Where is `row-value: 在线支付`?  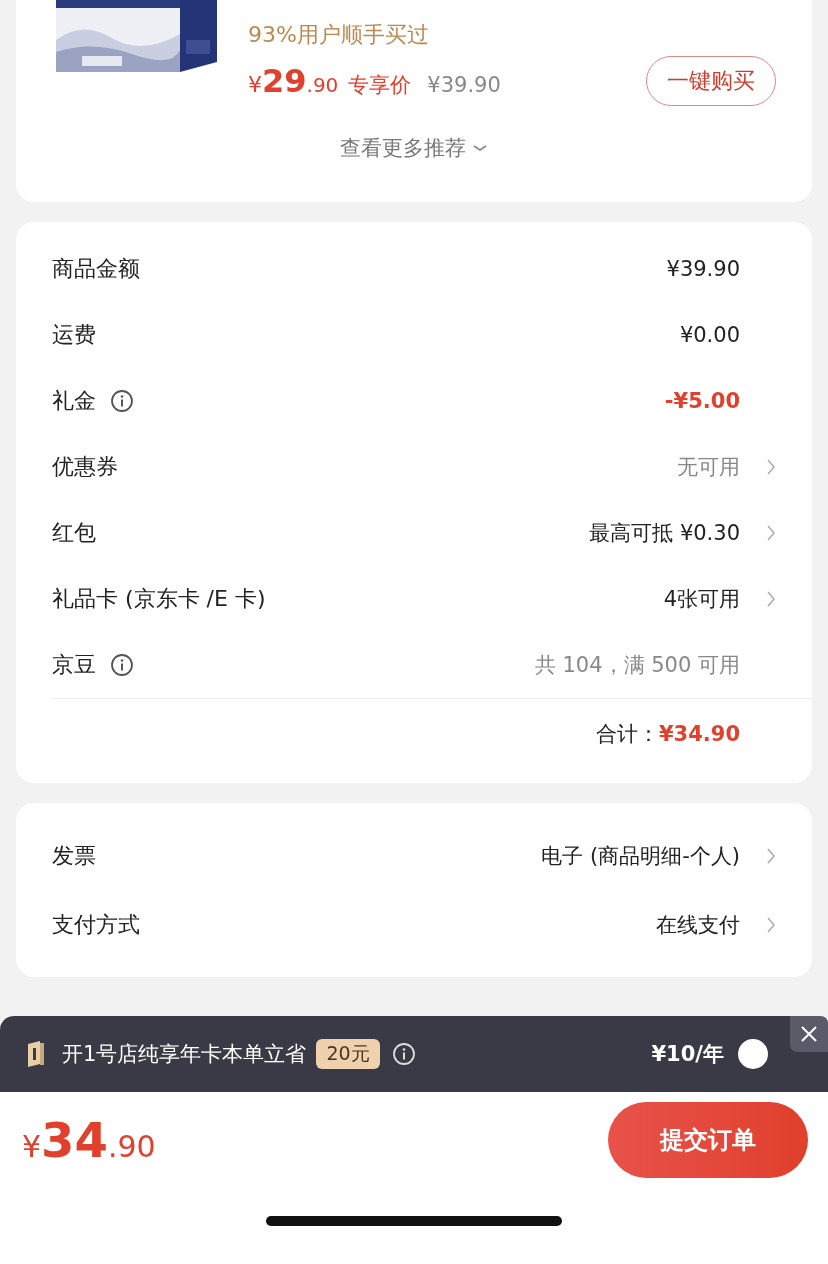 row-value: 在线支付 is located at coordinates (698, 925).